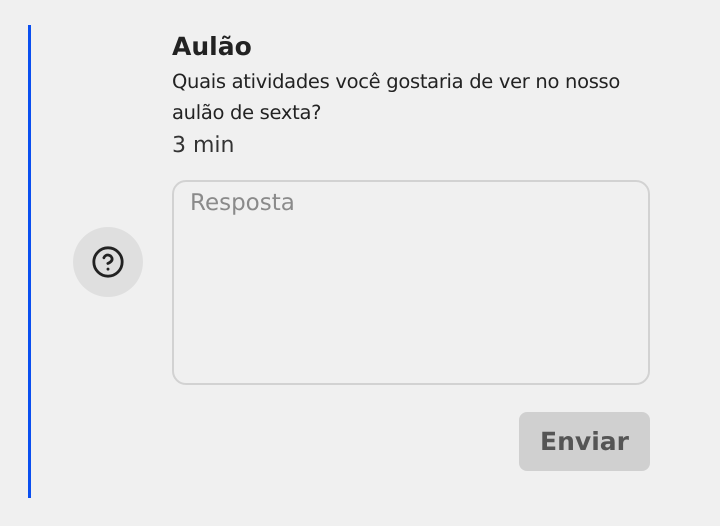  What do you see at coordinates (108, 261) in the screenshot?
I see `help-icon` at bounding box center [108, 261].